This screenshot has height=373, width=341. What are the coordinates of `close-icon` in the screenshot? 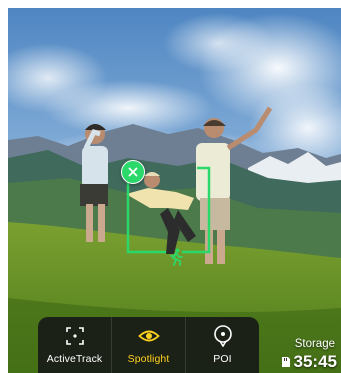 It's located at (133, 172).